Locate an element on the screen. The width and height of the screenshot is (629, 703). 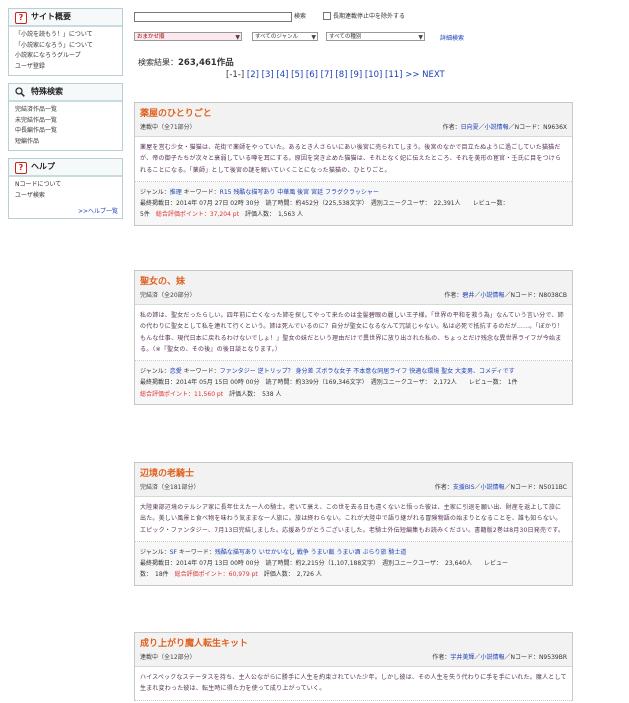
novel-title: 辺境の老騎士 is located at coordinates (353, 474).